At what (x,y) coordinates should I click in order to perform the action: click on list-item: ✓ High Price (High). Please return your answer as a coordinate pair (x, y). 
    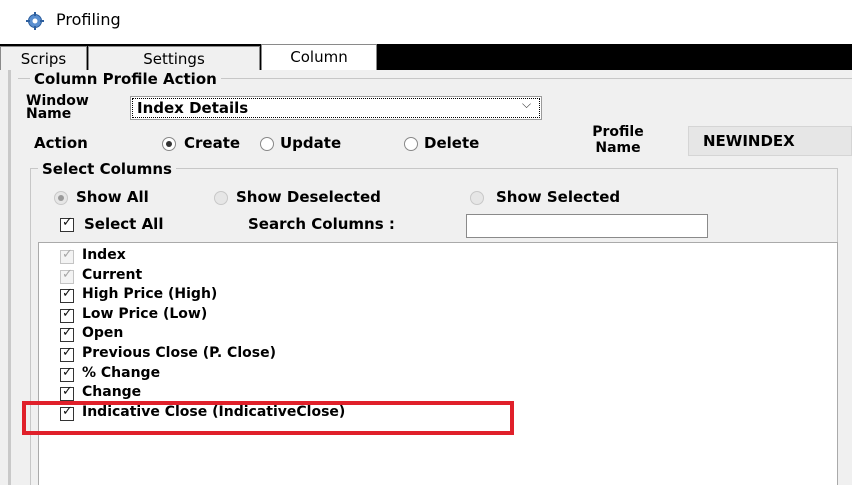
    Looking at the image, I should click on (435, 295).